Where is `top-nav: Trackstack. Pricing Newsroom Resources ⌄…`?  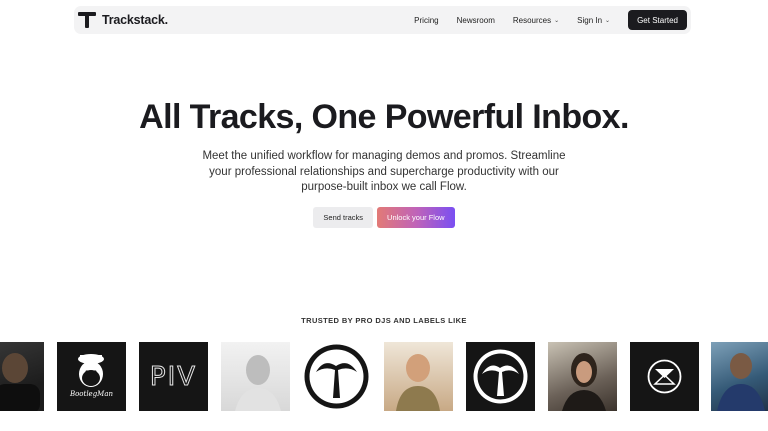 top-nav: Trackstack. Pricing Newsroom Resources ⌄… is located at coordinates (382, 20).